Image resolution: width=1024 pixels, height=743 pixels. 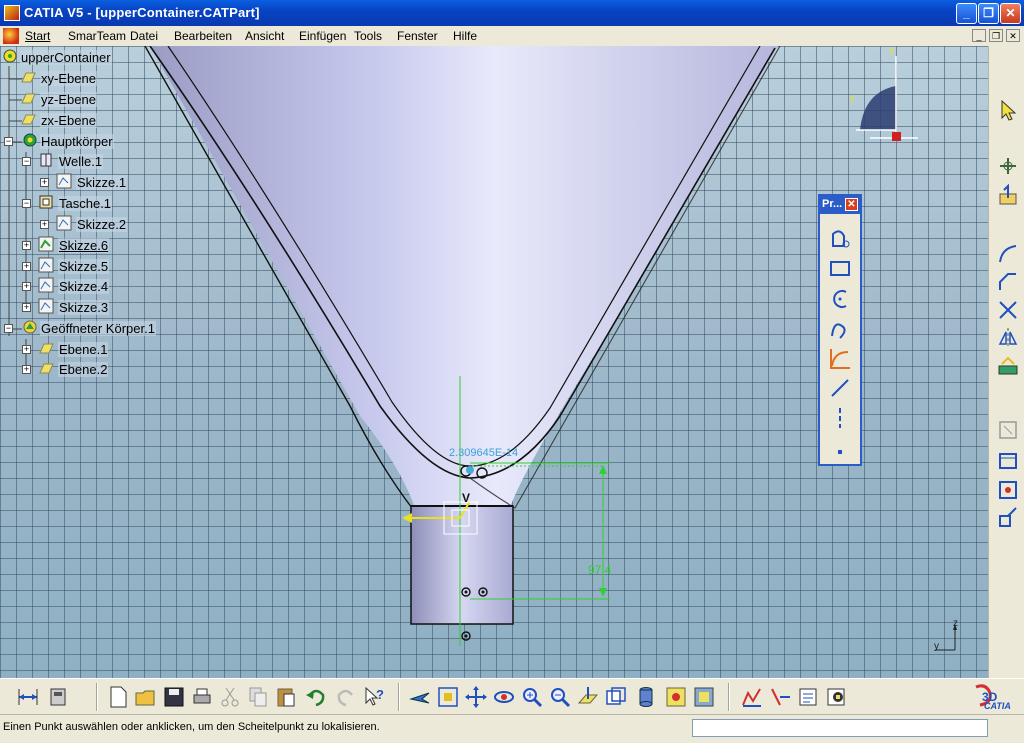 I want to click on catalog-icon, so click(x=58, y=697).